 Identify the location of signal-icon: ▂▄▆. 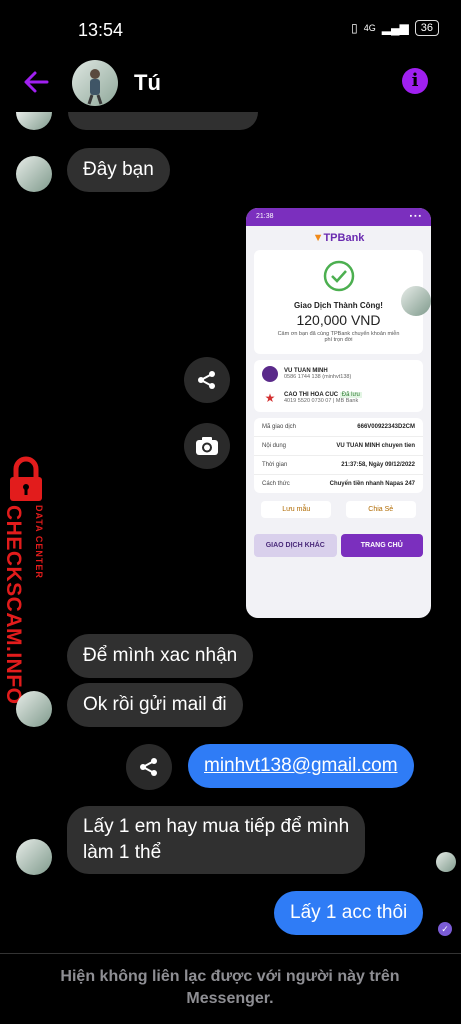
(395, 28).